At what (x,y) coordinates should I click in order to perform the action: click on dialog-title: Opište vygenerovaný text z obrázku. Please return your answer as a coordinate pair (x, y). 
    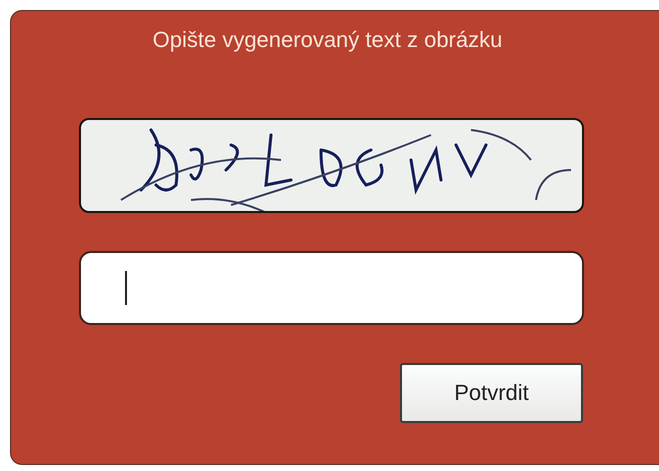
    Looking at the image, I should click on (327, 40).